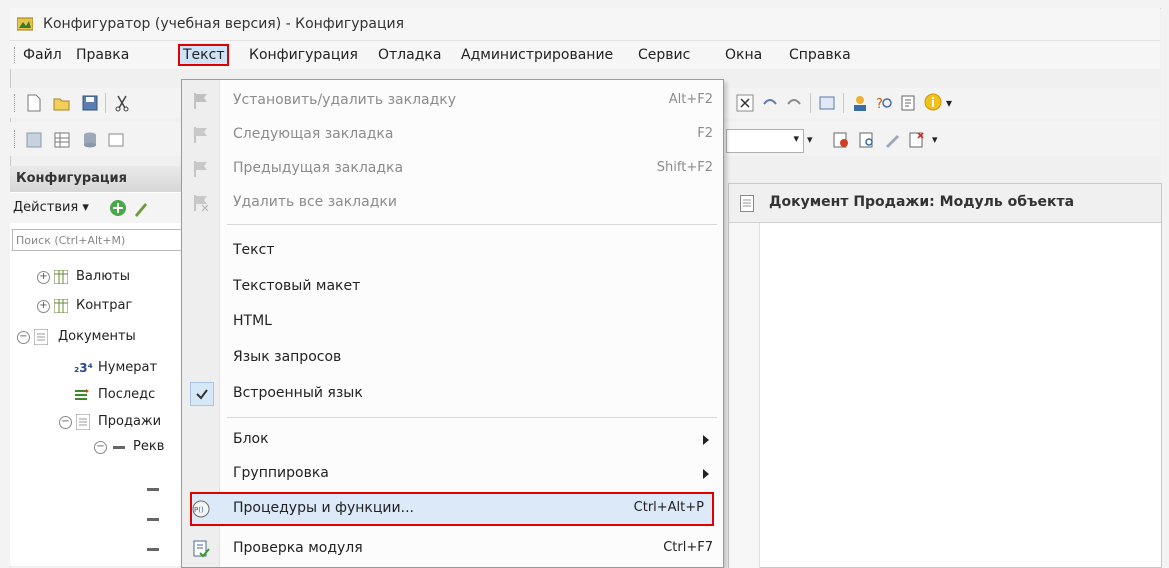  What do you see at coordinates (90, 140) in the screenshot?
I see `database-icon` at bounding box center [90, 140].